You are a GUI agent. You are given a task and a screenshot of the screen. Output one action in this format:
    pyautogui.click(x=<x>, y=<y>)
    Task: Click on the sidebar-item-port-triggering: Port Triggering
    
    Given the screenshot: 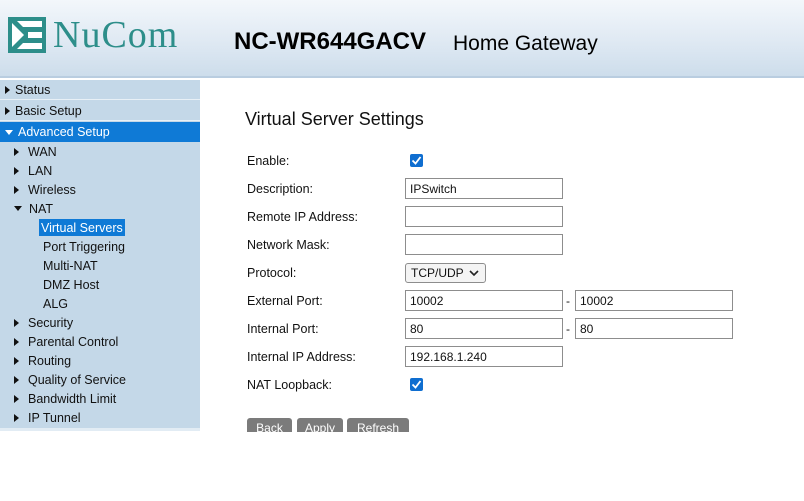 What is the action you would take?
    pyautogui.click(x=84, y=246)
    